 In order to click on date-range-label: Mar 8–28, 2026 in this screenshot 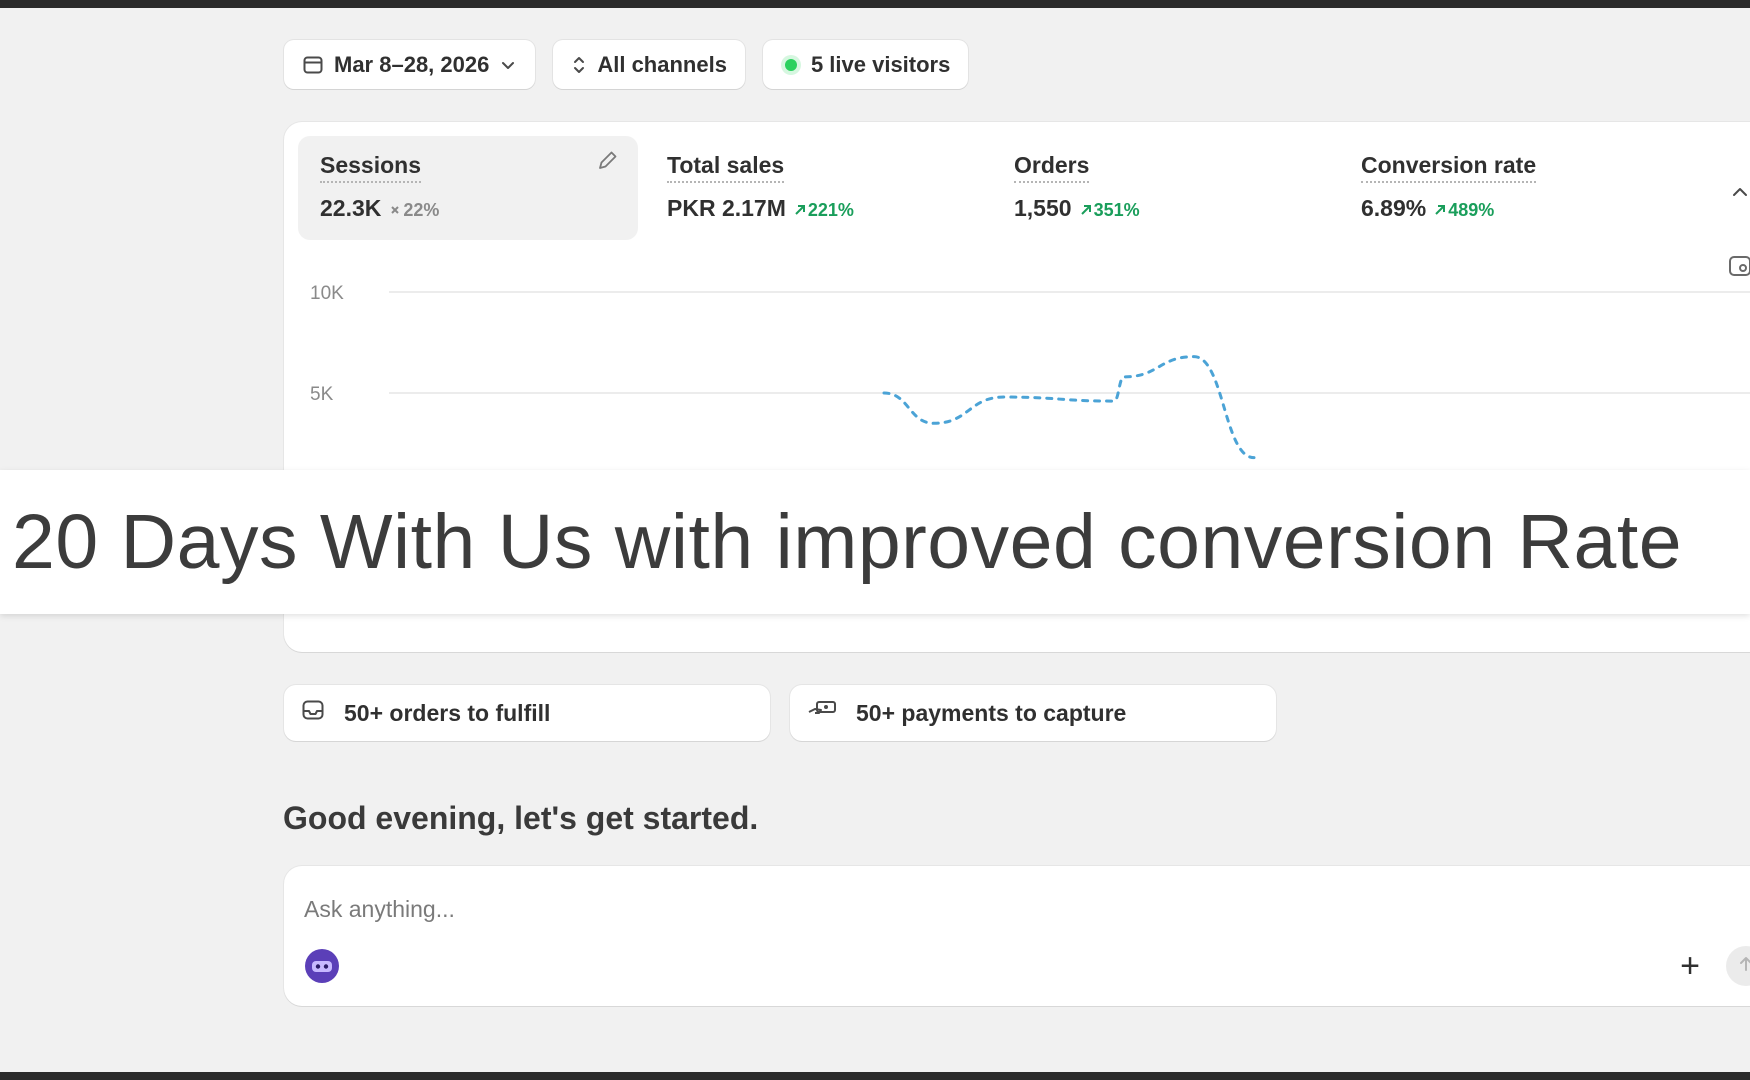, I will do `click(412, 64)`.